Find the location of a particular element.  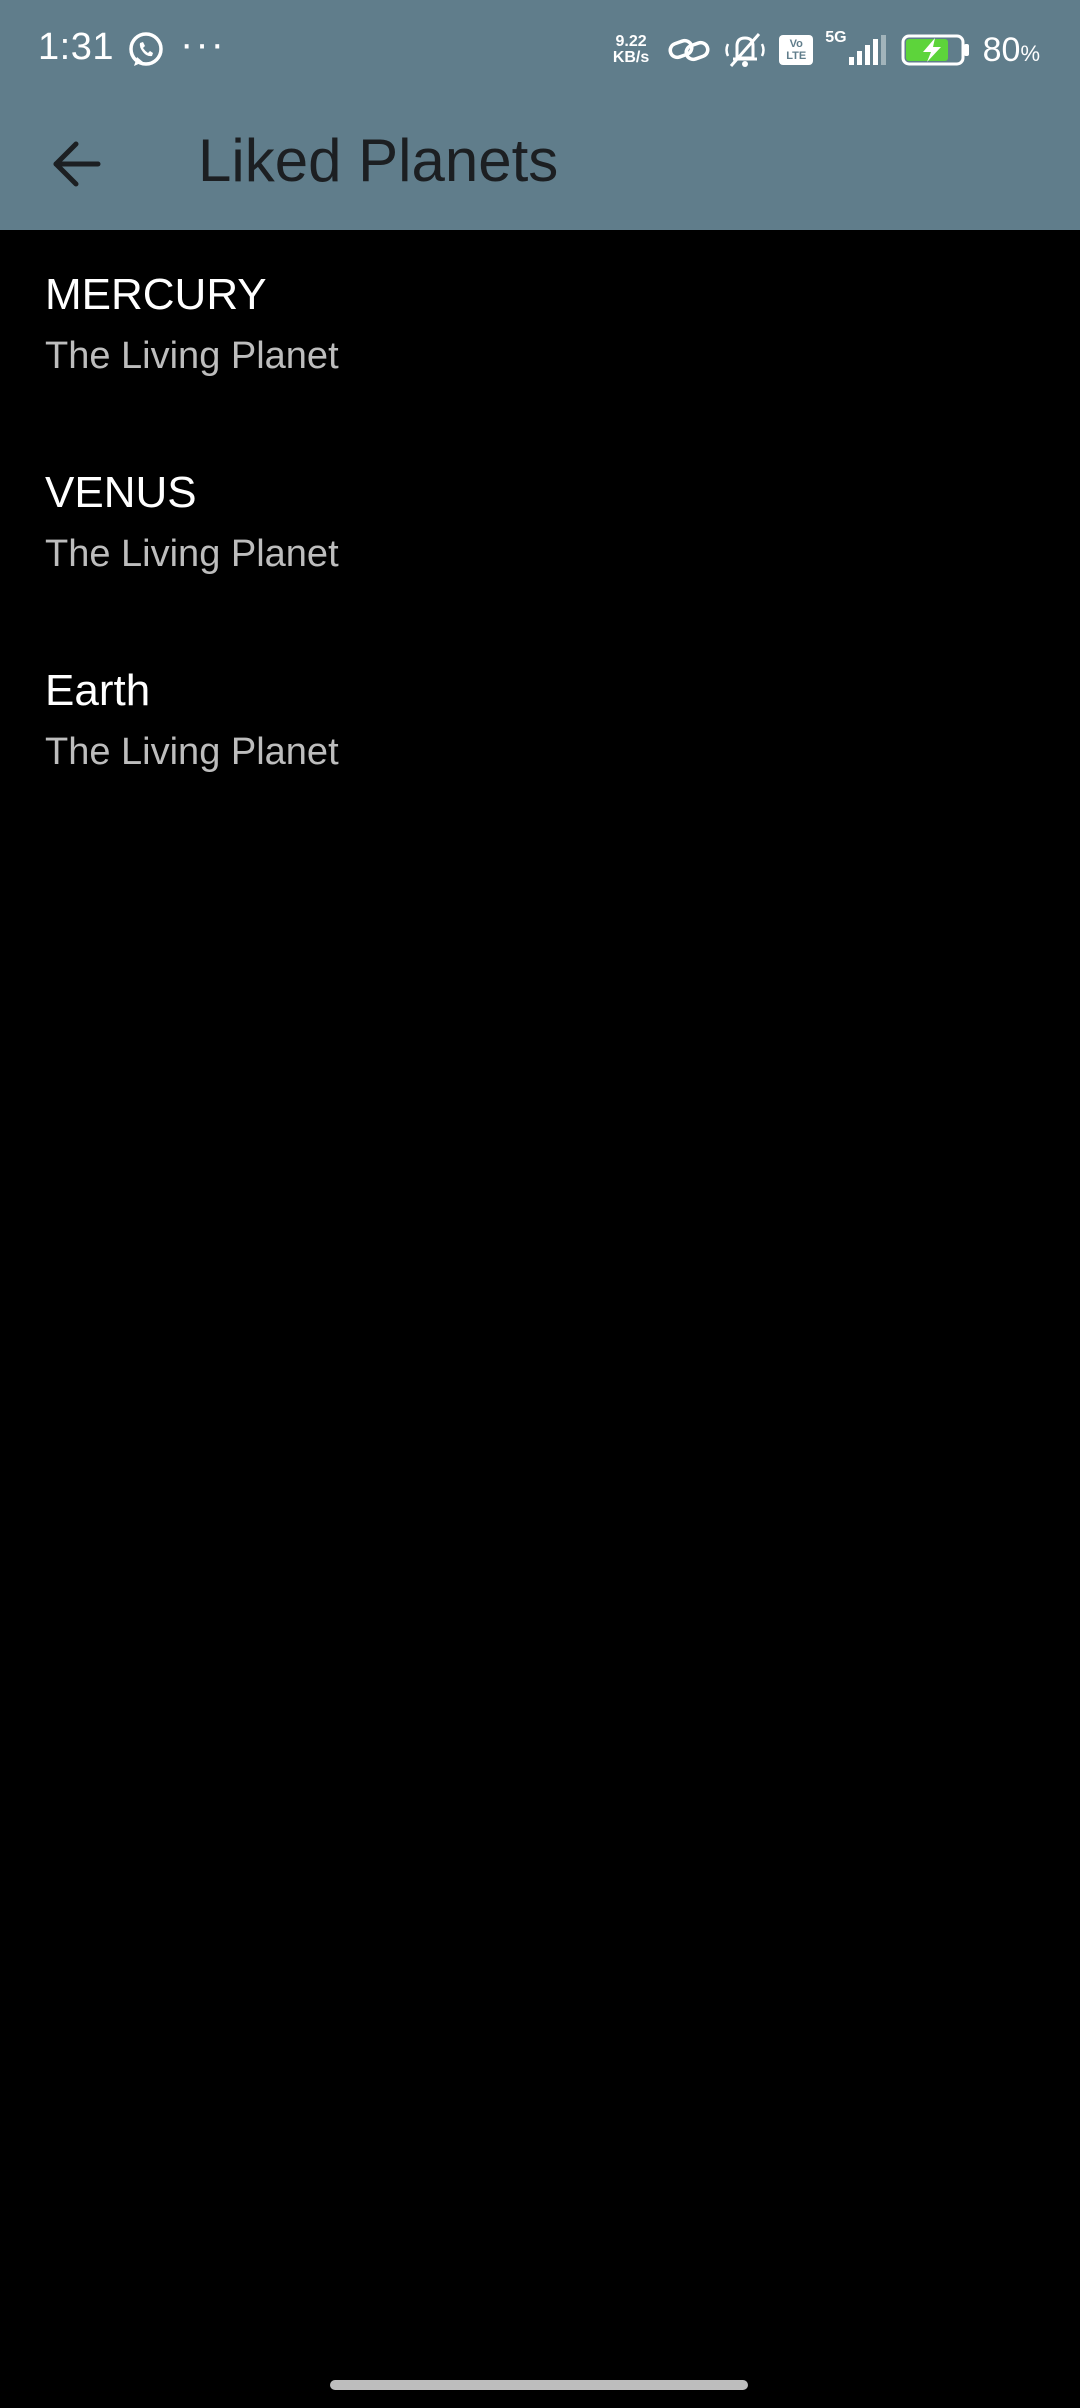

bell-off-icon is located at coordinates (745, 50).